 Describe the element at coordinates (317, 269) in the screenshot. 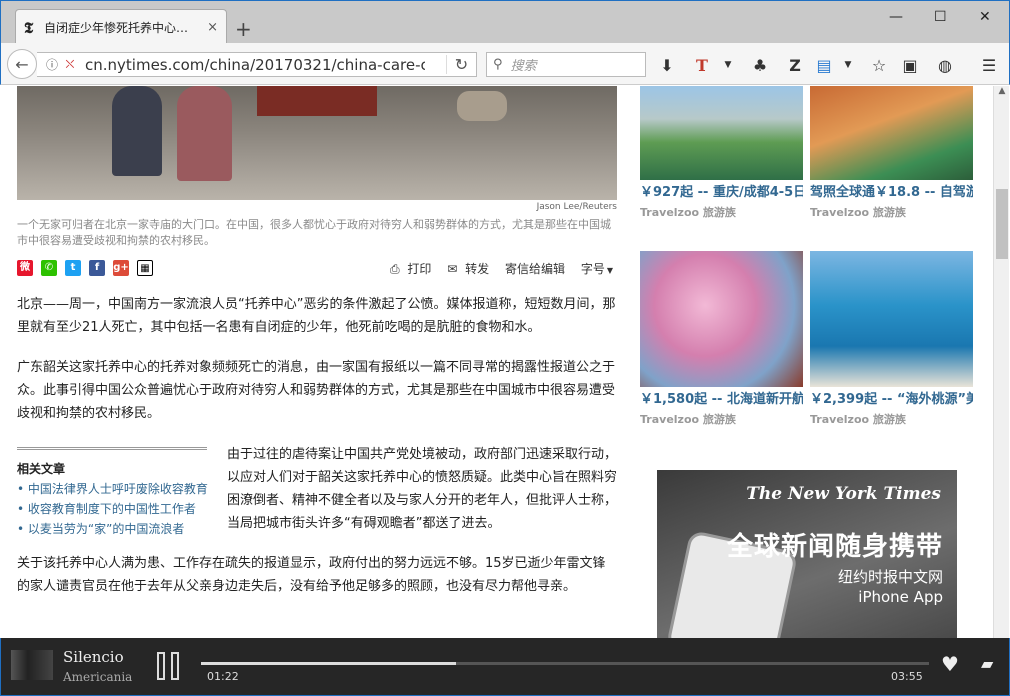

I see `share-bar: 微 ✆ t f g+ ▦ ⎙ 打印 ✉ 转发 寄信给编辑 字号 ▼` at that location.